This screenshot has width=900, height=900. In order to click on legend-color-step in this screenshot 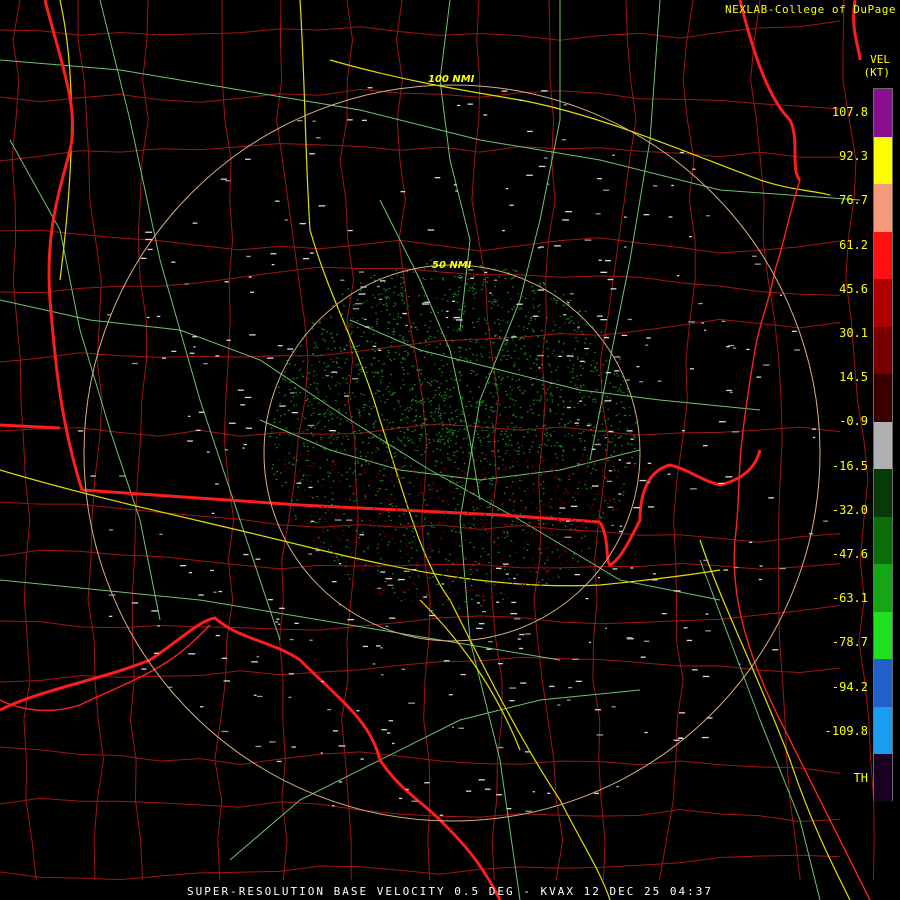, I will do `click(883, 113)`.